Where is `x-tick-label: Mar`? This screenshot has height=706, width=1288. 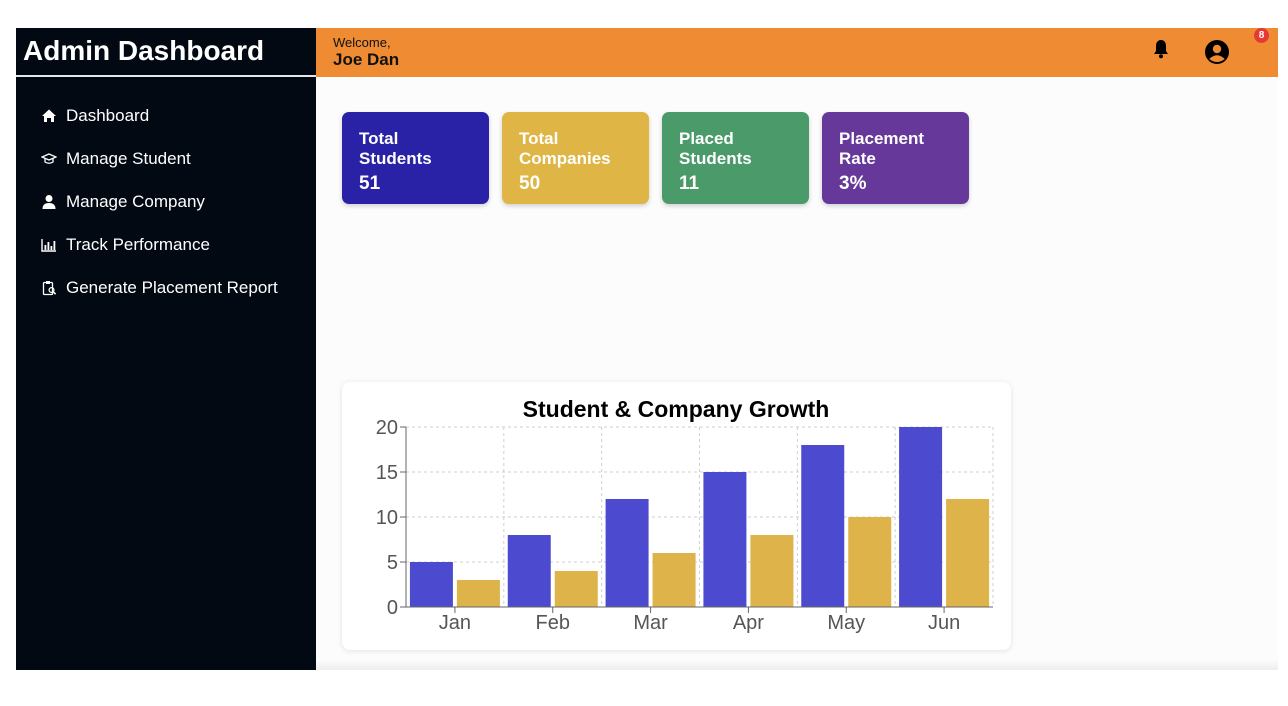
x-tick-label: Mar is located at coordinates (650, 623).